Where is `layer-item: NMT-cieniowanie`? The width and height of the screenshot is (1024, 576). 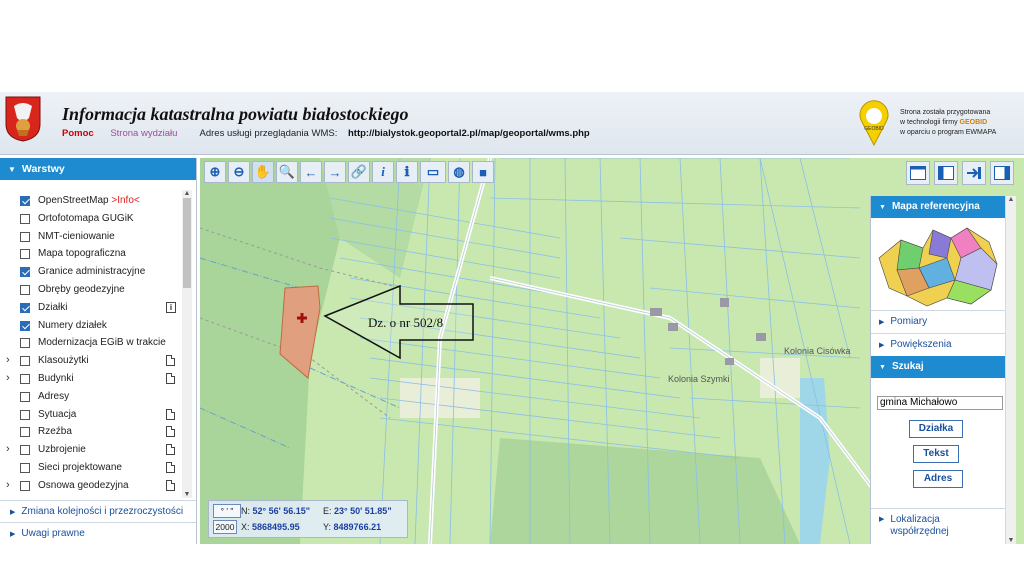
layer-item: NMT-cieniowanie is located at coordinates (90, 237).